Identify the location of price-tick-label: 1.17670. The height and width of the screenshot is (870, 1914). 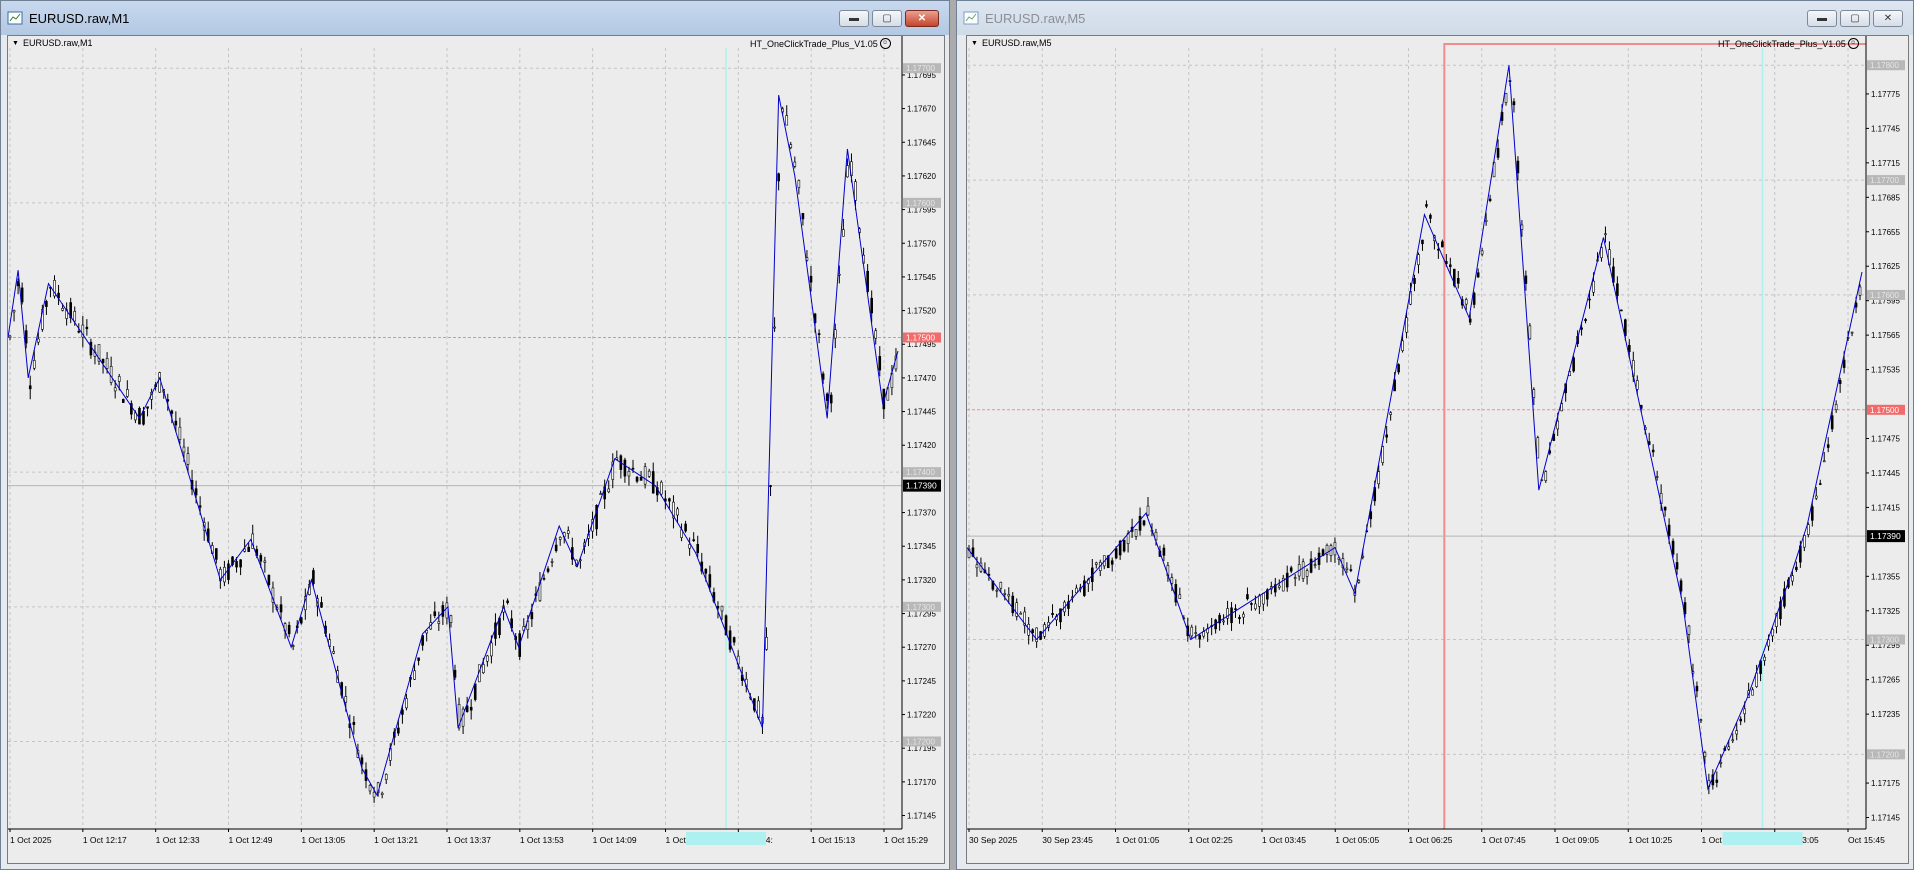
(921, 109).